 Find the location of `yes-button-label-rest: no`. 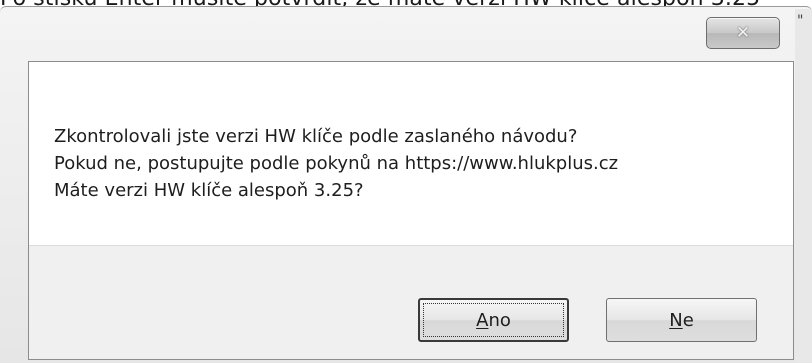

yes-button-label-rest: no is located at coordinates (499, 320).